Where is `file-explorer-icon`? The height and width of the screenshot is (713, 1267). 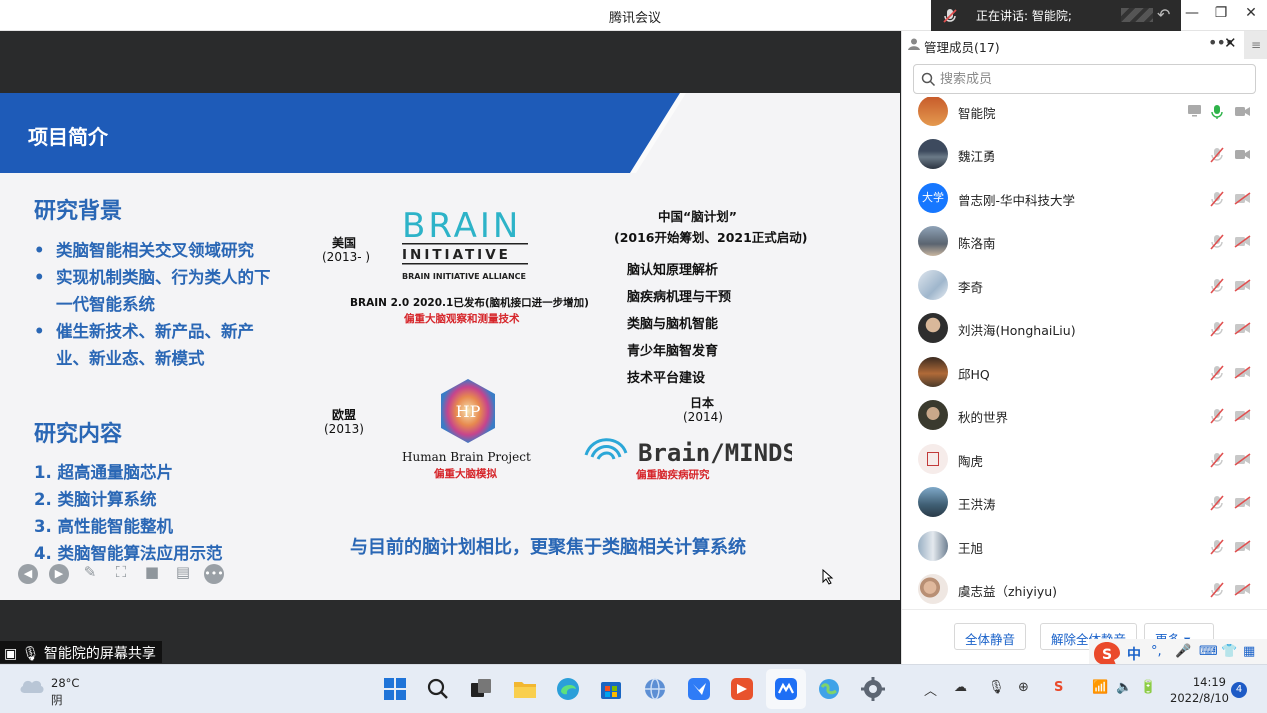 file-explorer-icon is located at coordinates (525, 689).